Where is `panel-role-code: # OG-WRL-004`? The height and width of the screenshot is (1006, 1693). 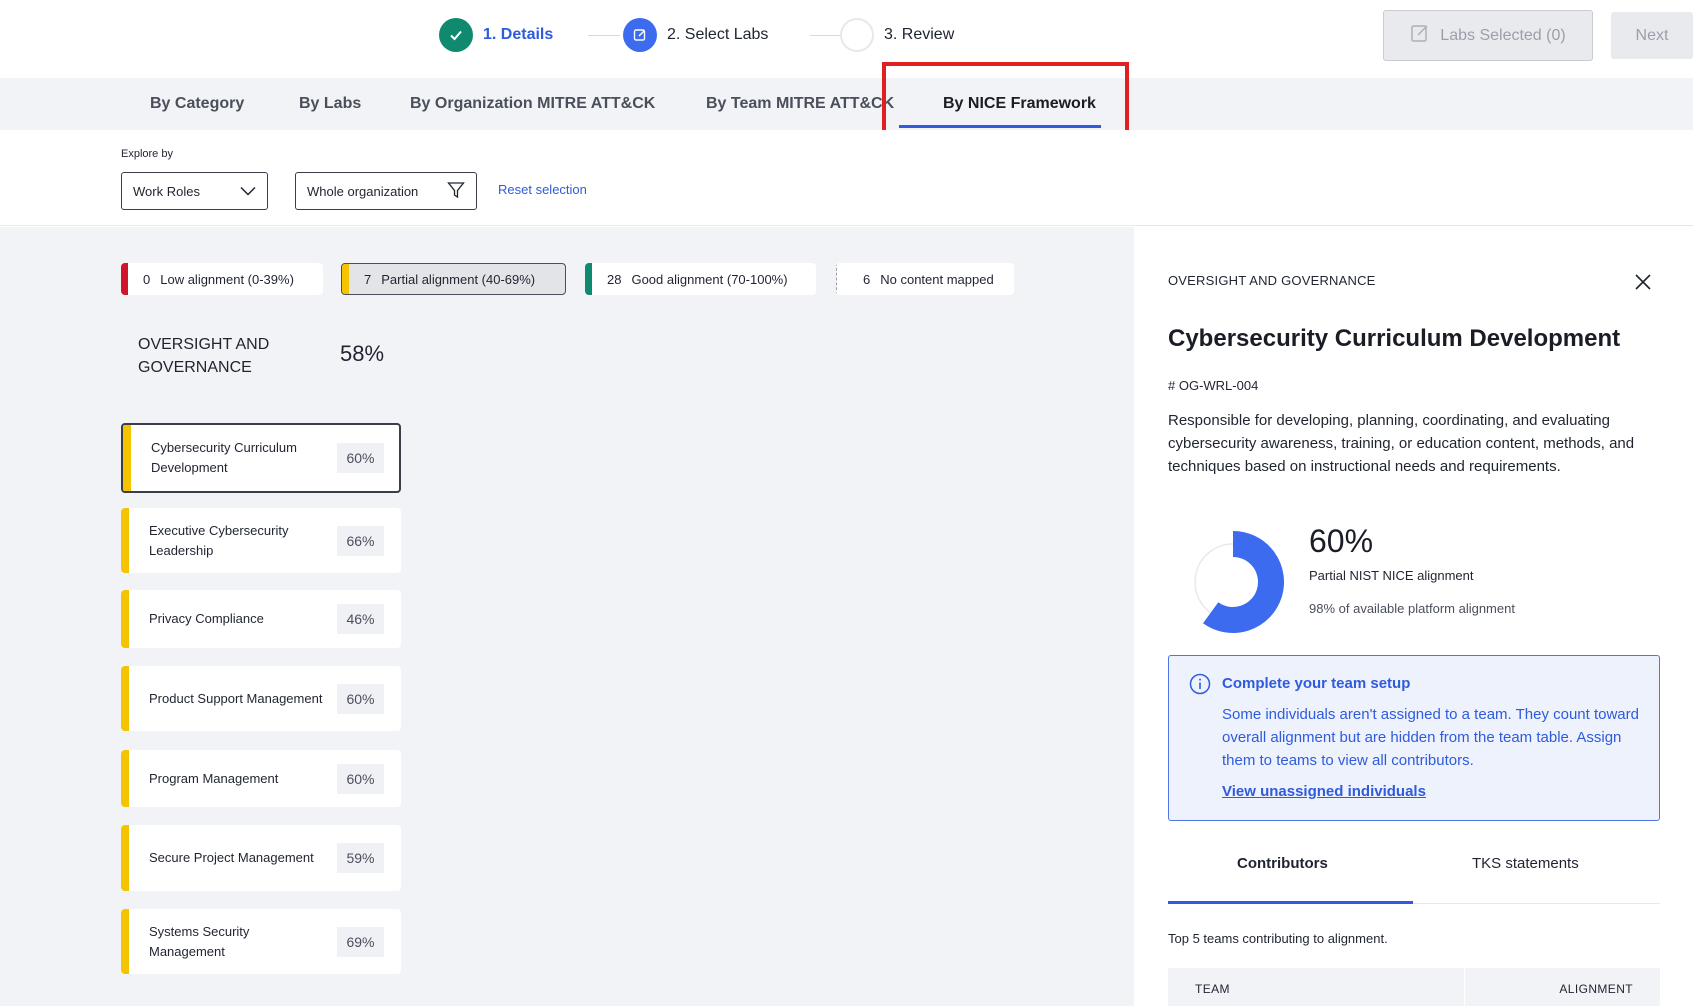
panel-role-code: # OG-WRL-004 is located at coordinates (1213, 385).